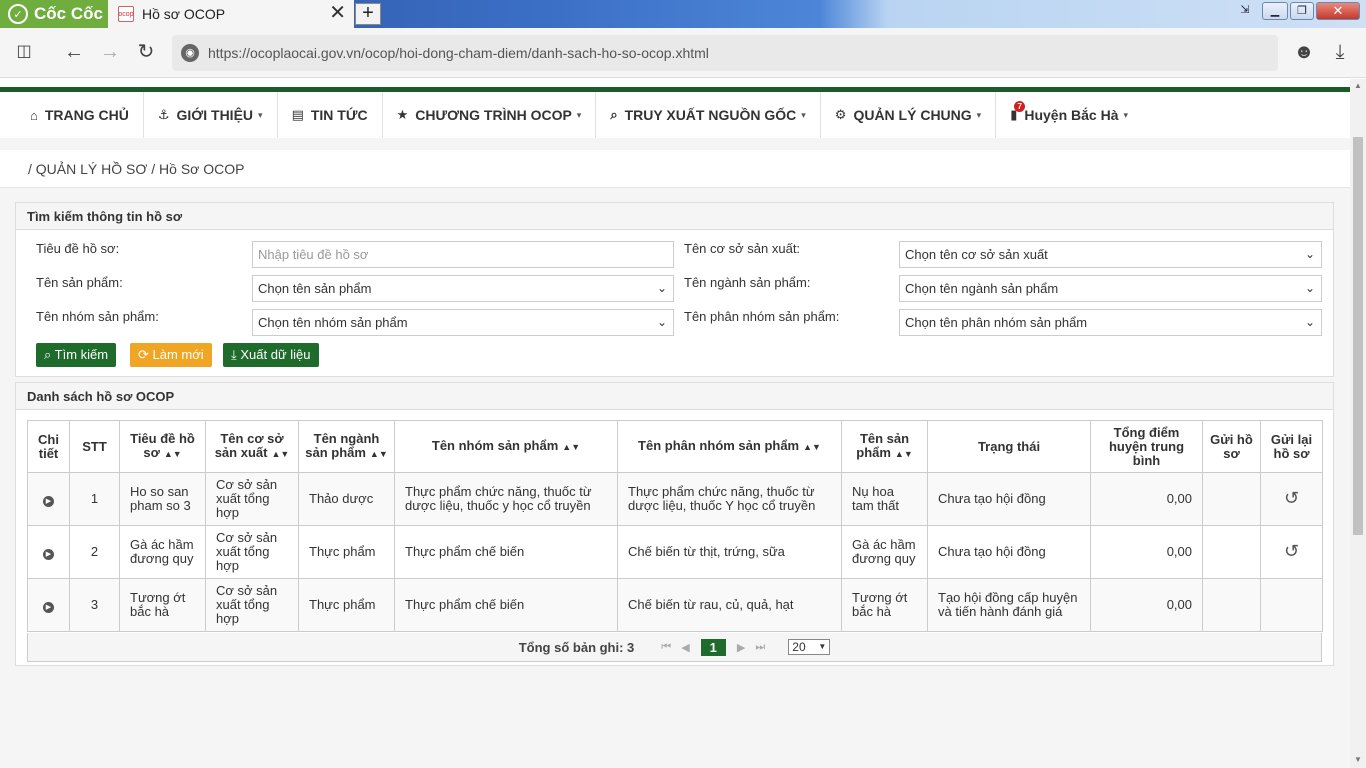 The width and height of the screenshot is (1366, 768). I want to click on col-header-label: Tên phân nhóm sản phẩm, so click(719, 445).